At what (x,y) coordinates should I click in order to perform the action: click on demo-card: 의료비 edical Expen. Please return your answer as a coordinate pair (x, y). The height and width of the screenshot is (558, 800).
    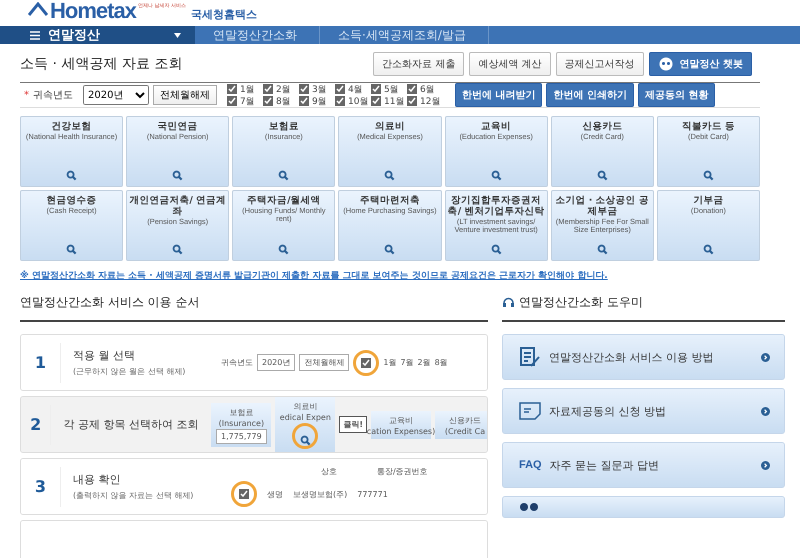
    Looking at the image, I should click on (305, 424).